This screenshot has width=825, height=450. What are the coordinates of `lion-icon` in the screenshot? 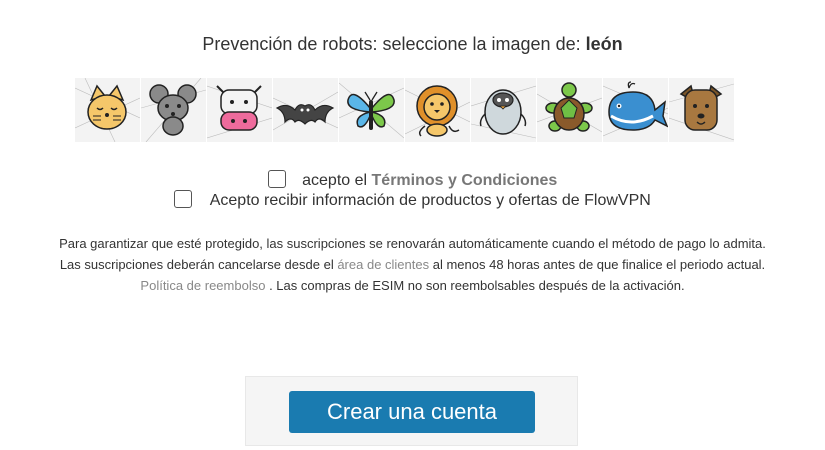 It's located at (437, 111).